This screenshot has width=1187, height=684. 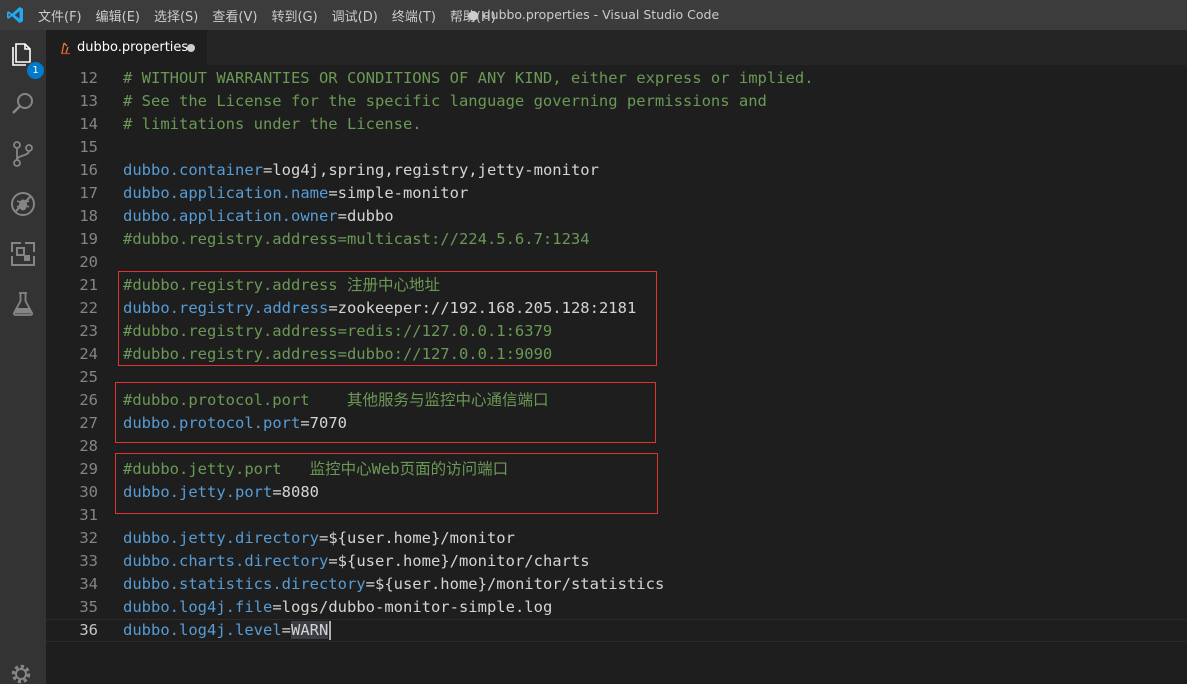 I want to click on property-value: 7070, so click(x=328, y=423).